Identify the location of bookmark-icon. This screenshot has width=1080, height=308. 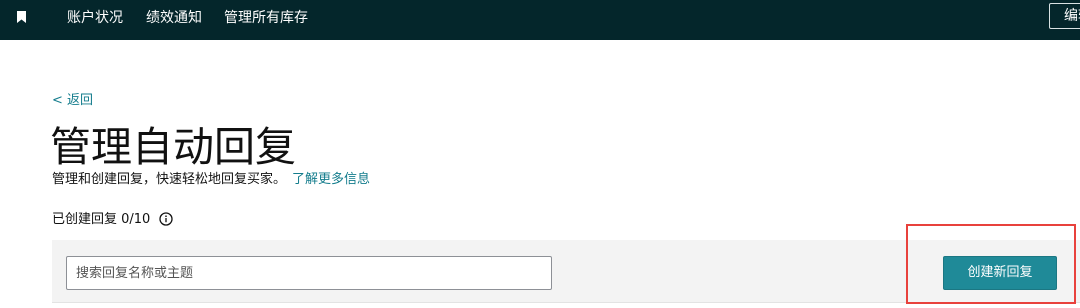
(21, 17).